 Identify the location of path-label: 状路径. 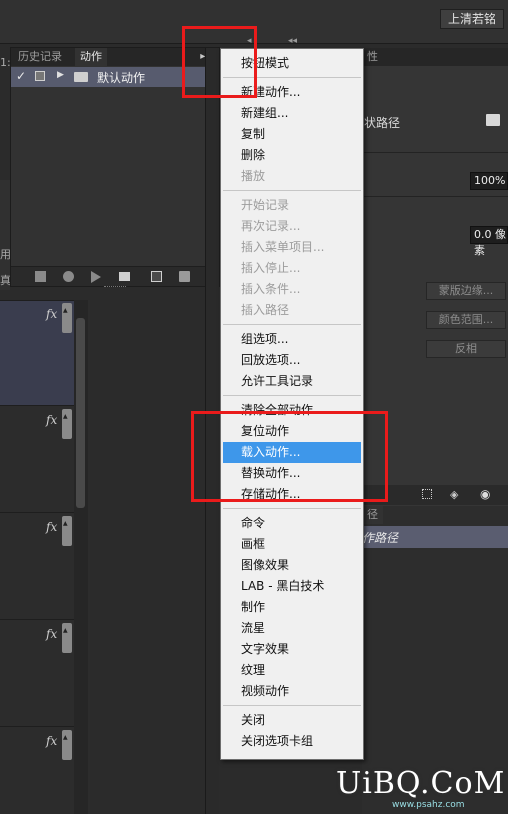
(382, 123).